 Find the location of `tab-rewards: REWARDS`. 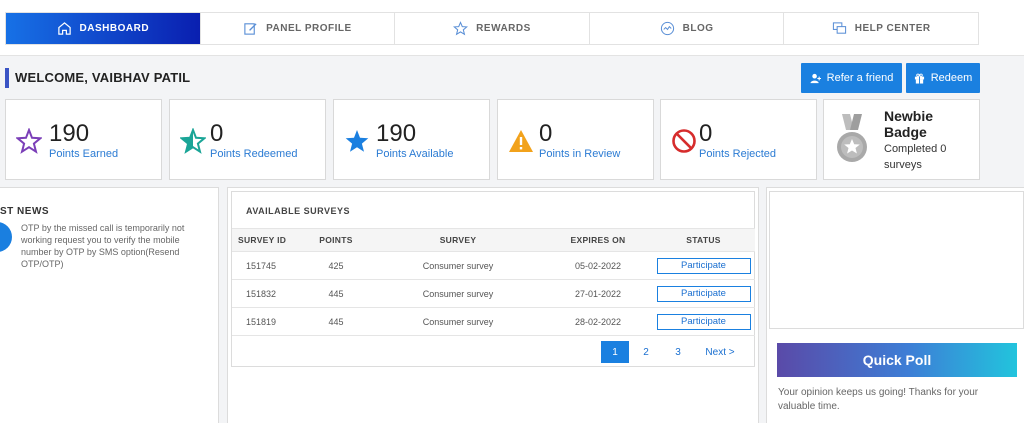

tab-rewards: REWARDS is located at coordinates (492, 28).